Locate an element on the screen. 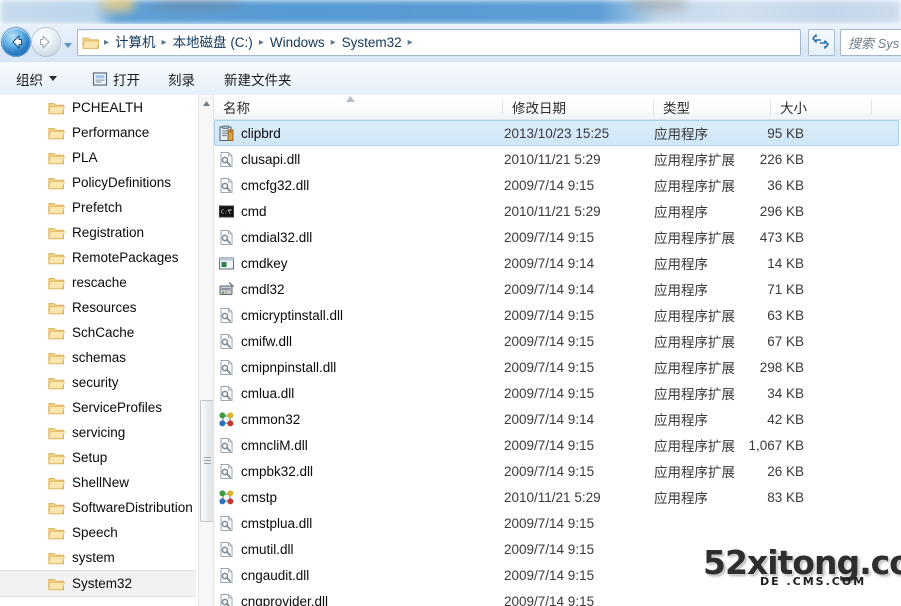 The image size is (901, 606). table-row: cmpbk32.dll 2009/7/14 9:15 应用程序扩展 26 KB is located at coordinates (557, 471).